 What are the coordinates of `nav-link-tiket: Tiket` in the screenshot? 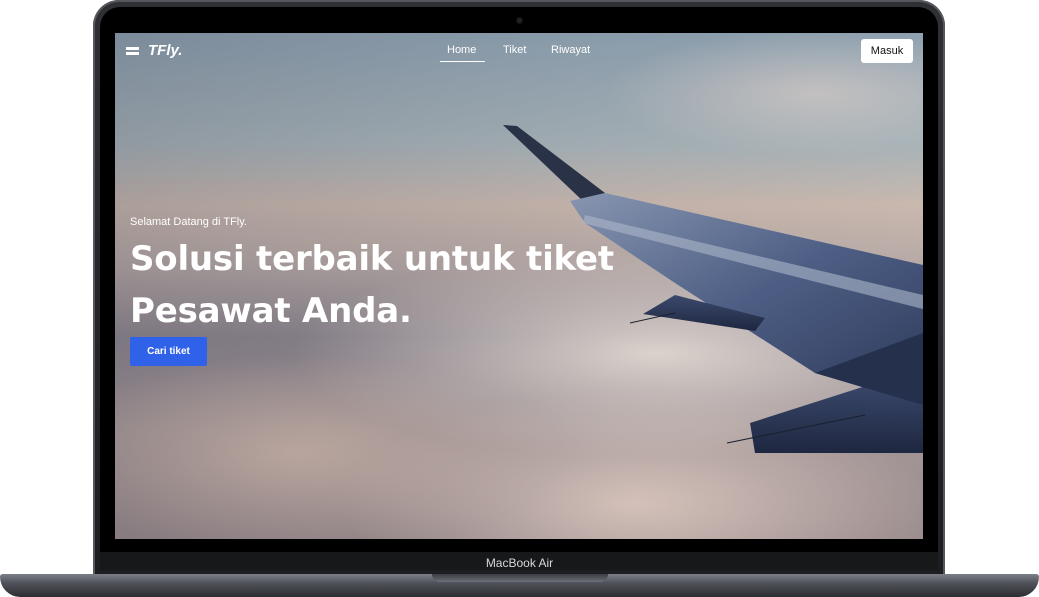 It's located at (514, 50).